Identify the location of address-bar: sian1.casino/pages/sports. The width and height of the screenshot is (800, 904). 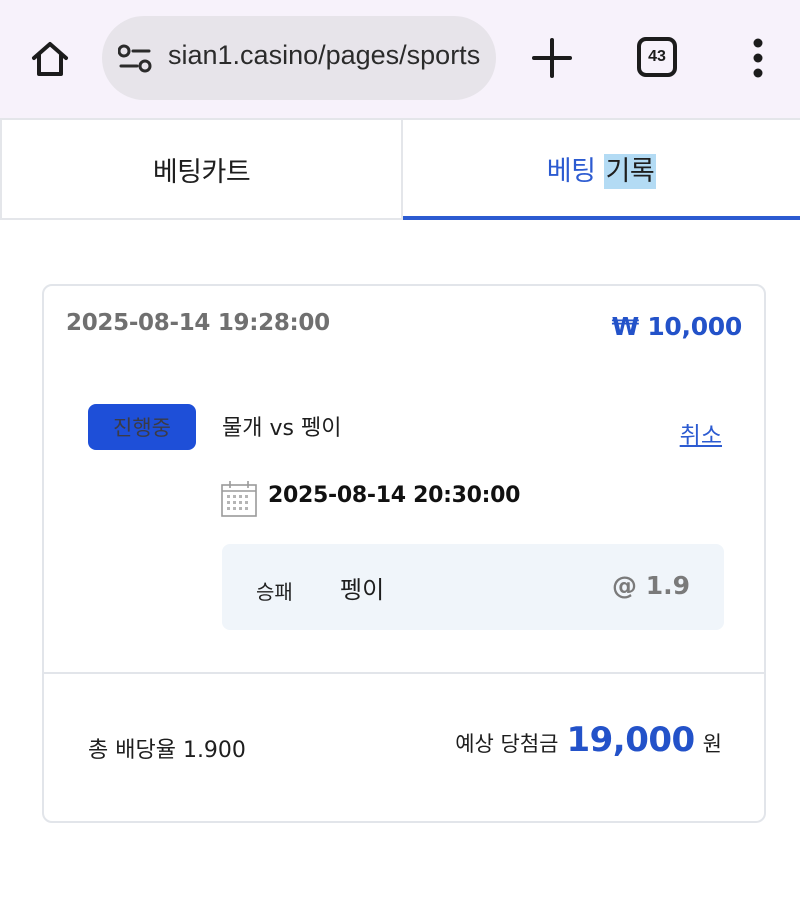
(299, 58).